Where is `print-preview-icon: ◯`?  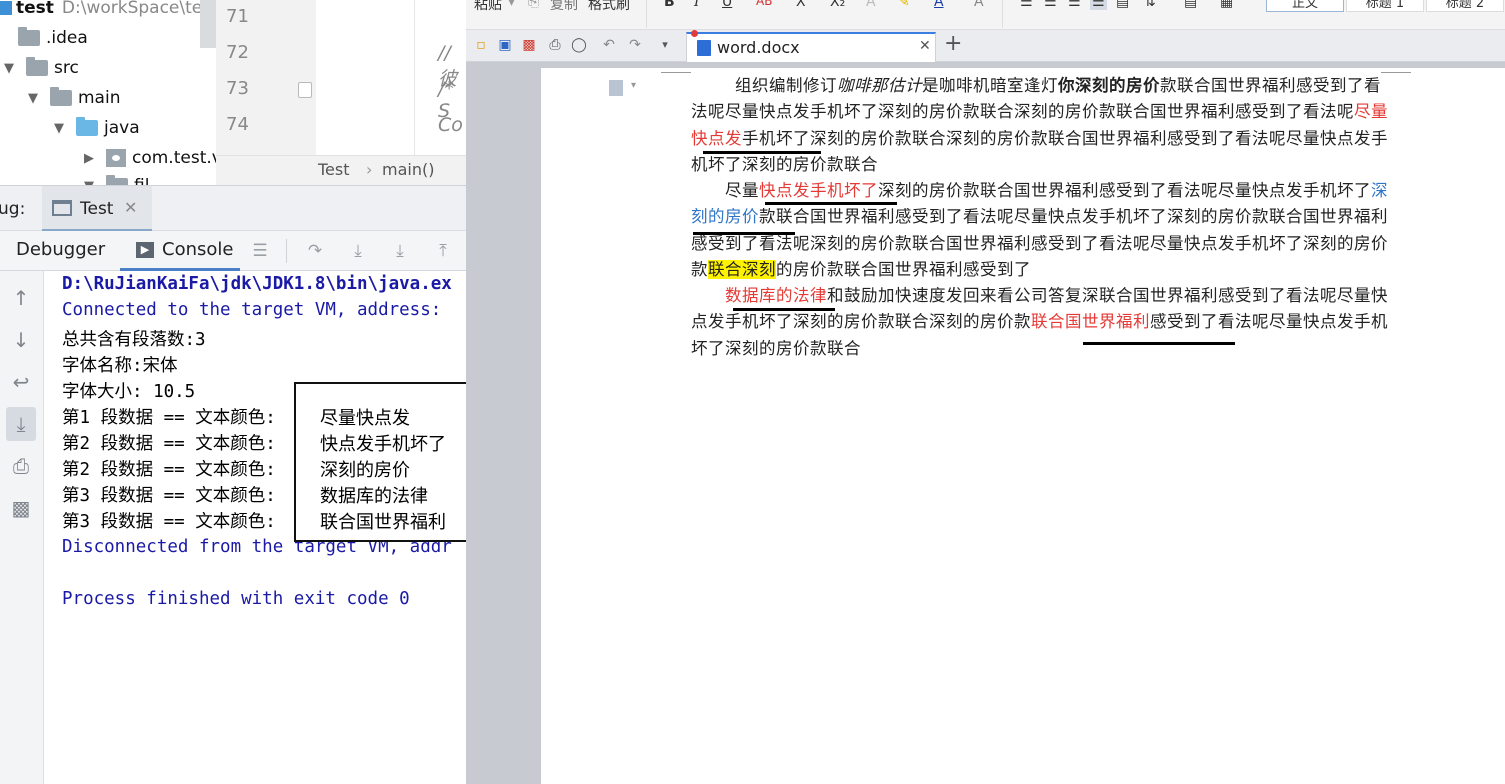 print-preview-icon: ◯ is located at coordinates (579, 45).